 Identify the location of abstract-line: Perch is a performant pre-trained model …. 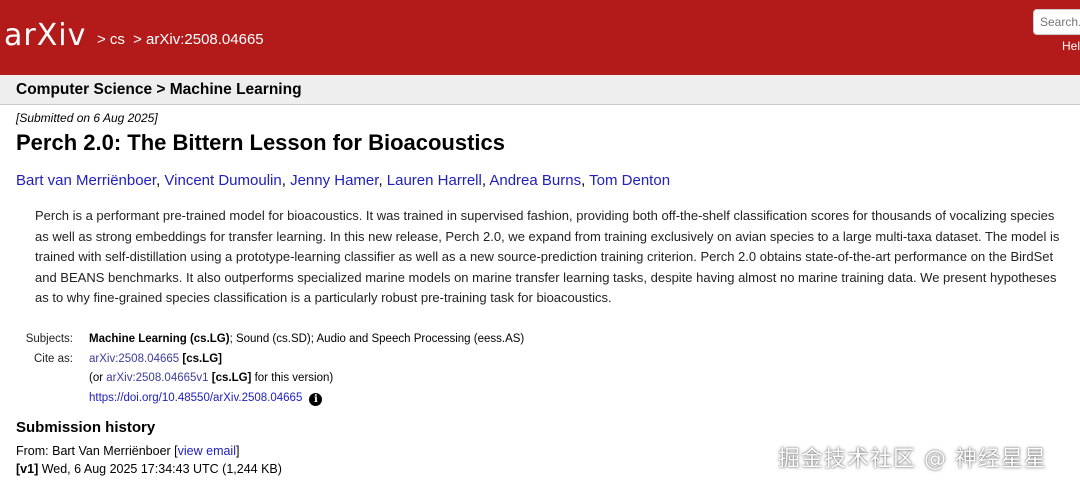
(545, 215).